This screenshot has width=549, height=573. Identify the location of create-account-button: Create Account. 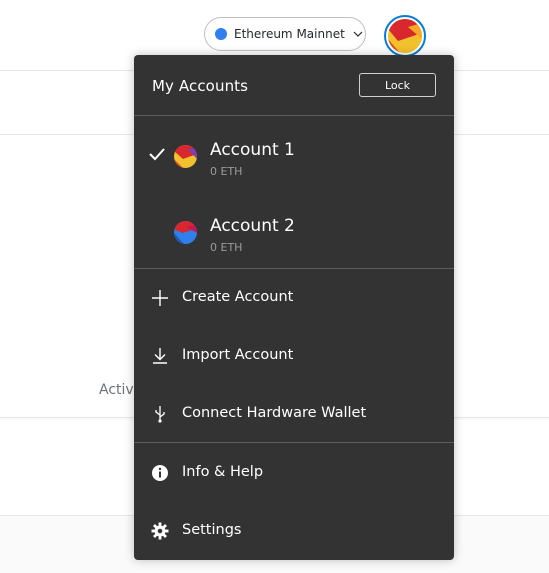
(294, 298).